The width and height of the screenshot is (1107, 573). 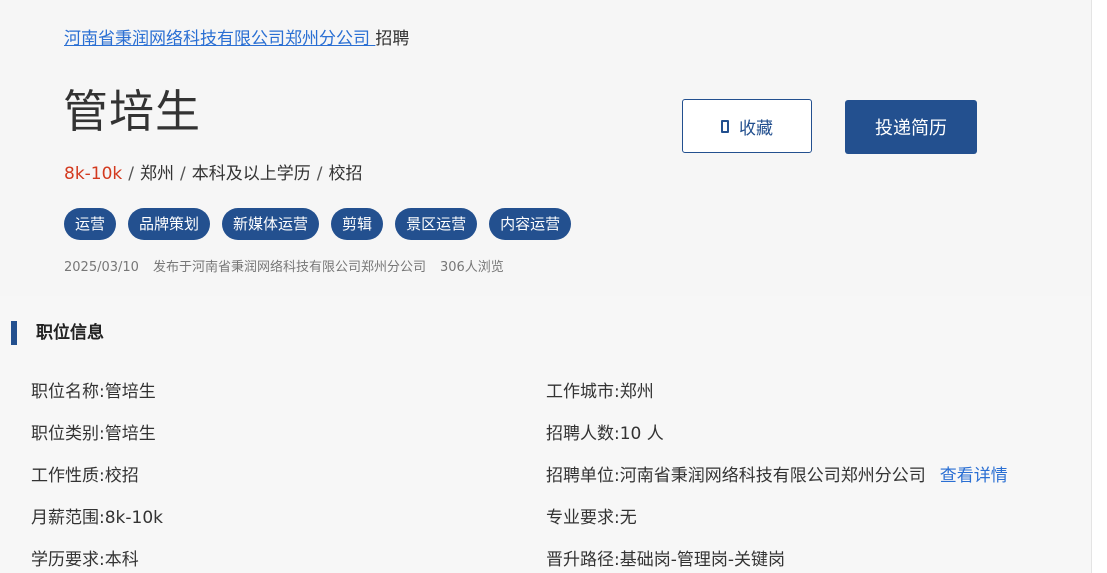 I want to click on info-value: 本科, so click(x=121, y=560).